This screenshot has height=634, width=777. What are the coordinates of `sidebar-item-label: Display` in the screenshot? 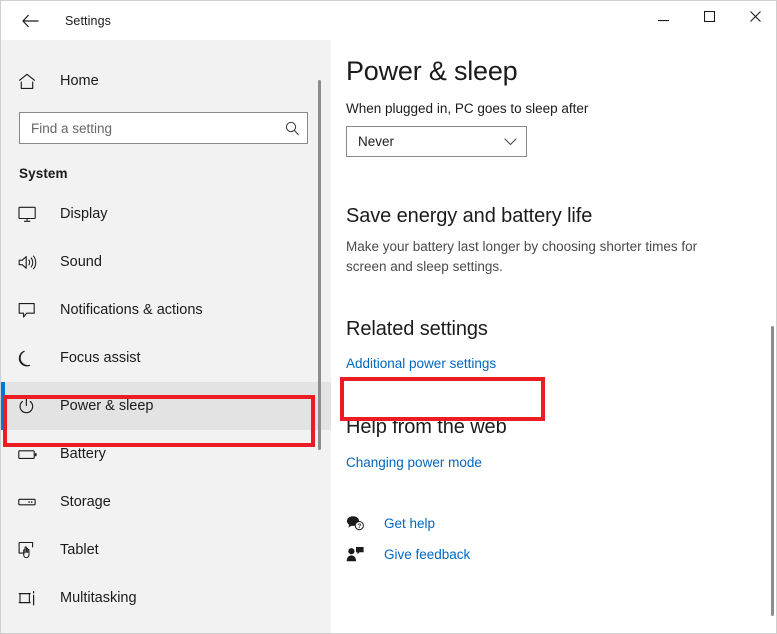 It's located at (84, 214).